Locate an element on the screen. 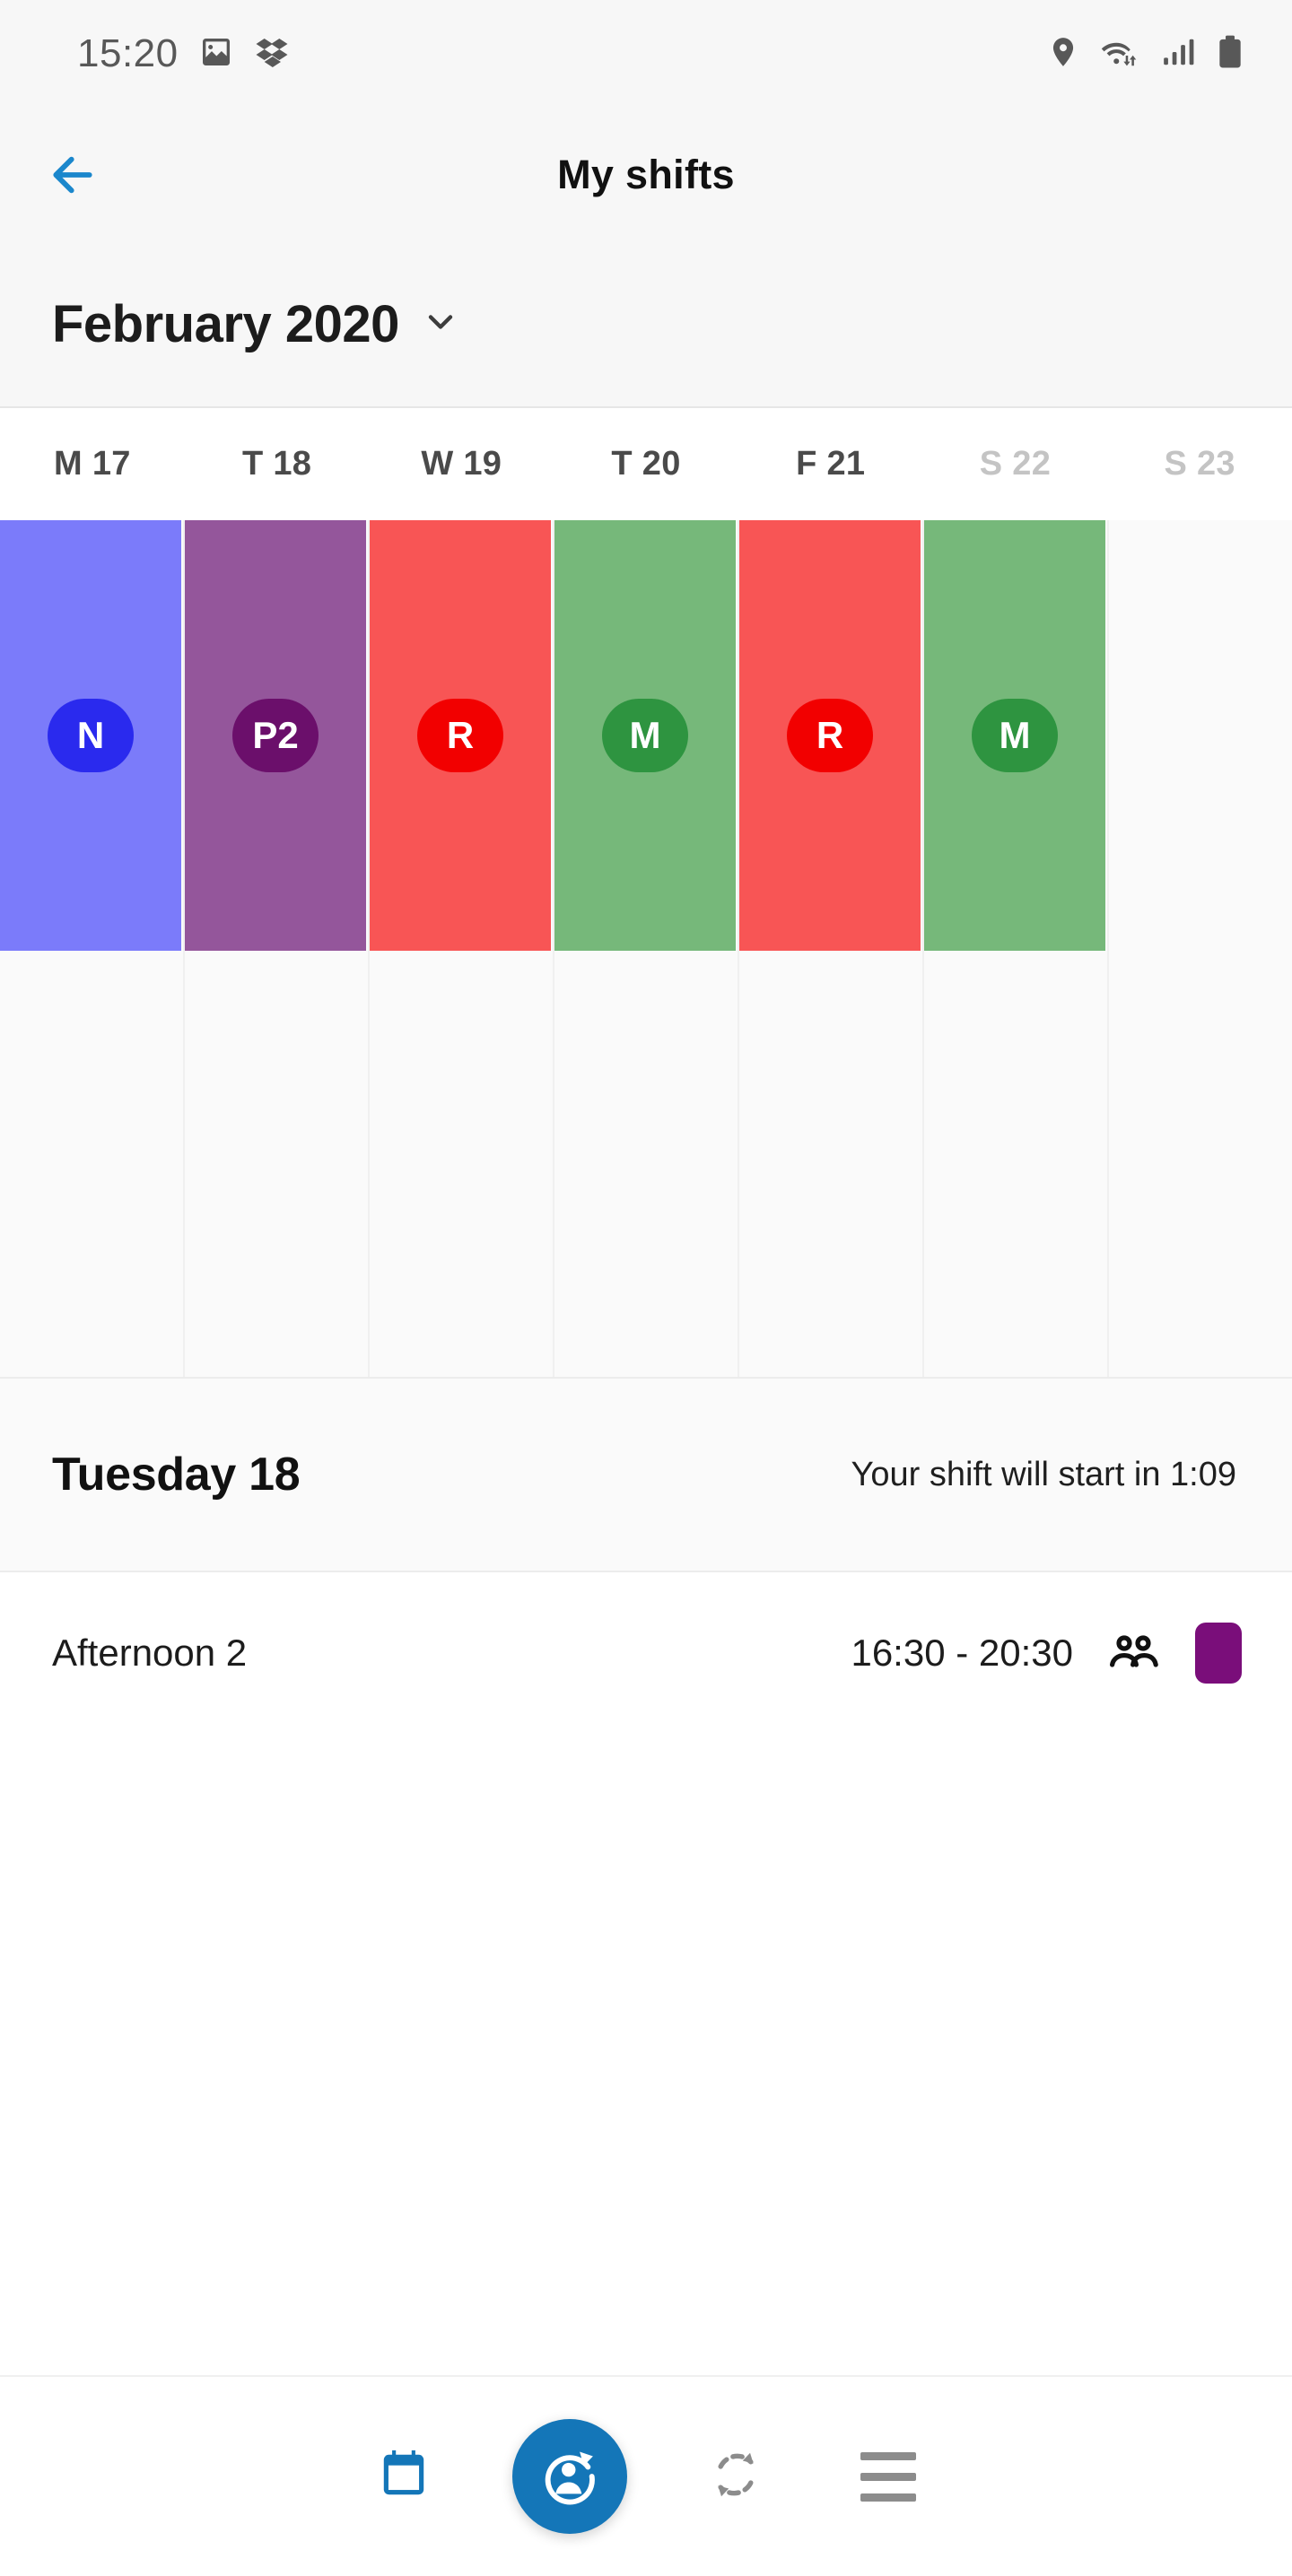 This screenshot has height=2576, width=1292. shift-block-2: R is located at coordinates (460, 735).